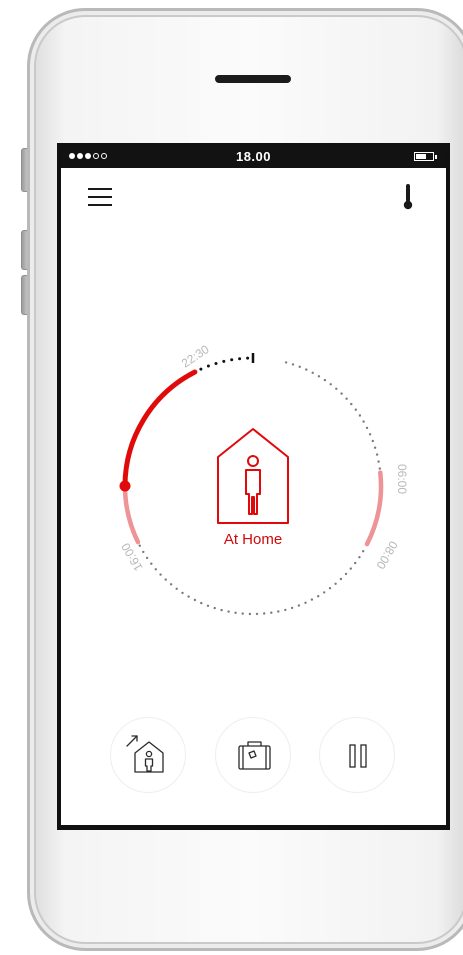 The image size is (463, 955). I want to click on status-bar: 18.00, so click(253, 157).